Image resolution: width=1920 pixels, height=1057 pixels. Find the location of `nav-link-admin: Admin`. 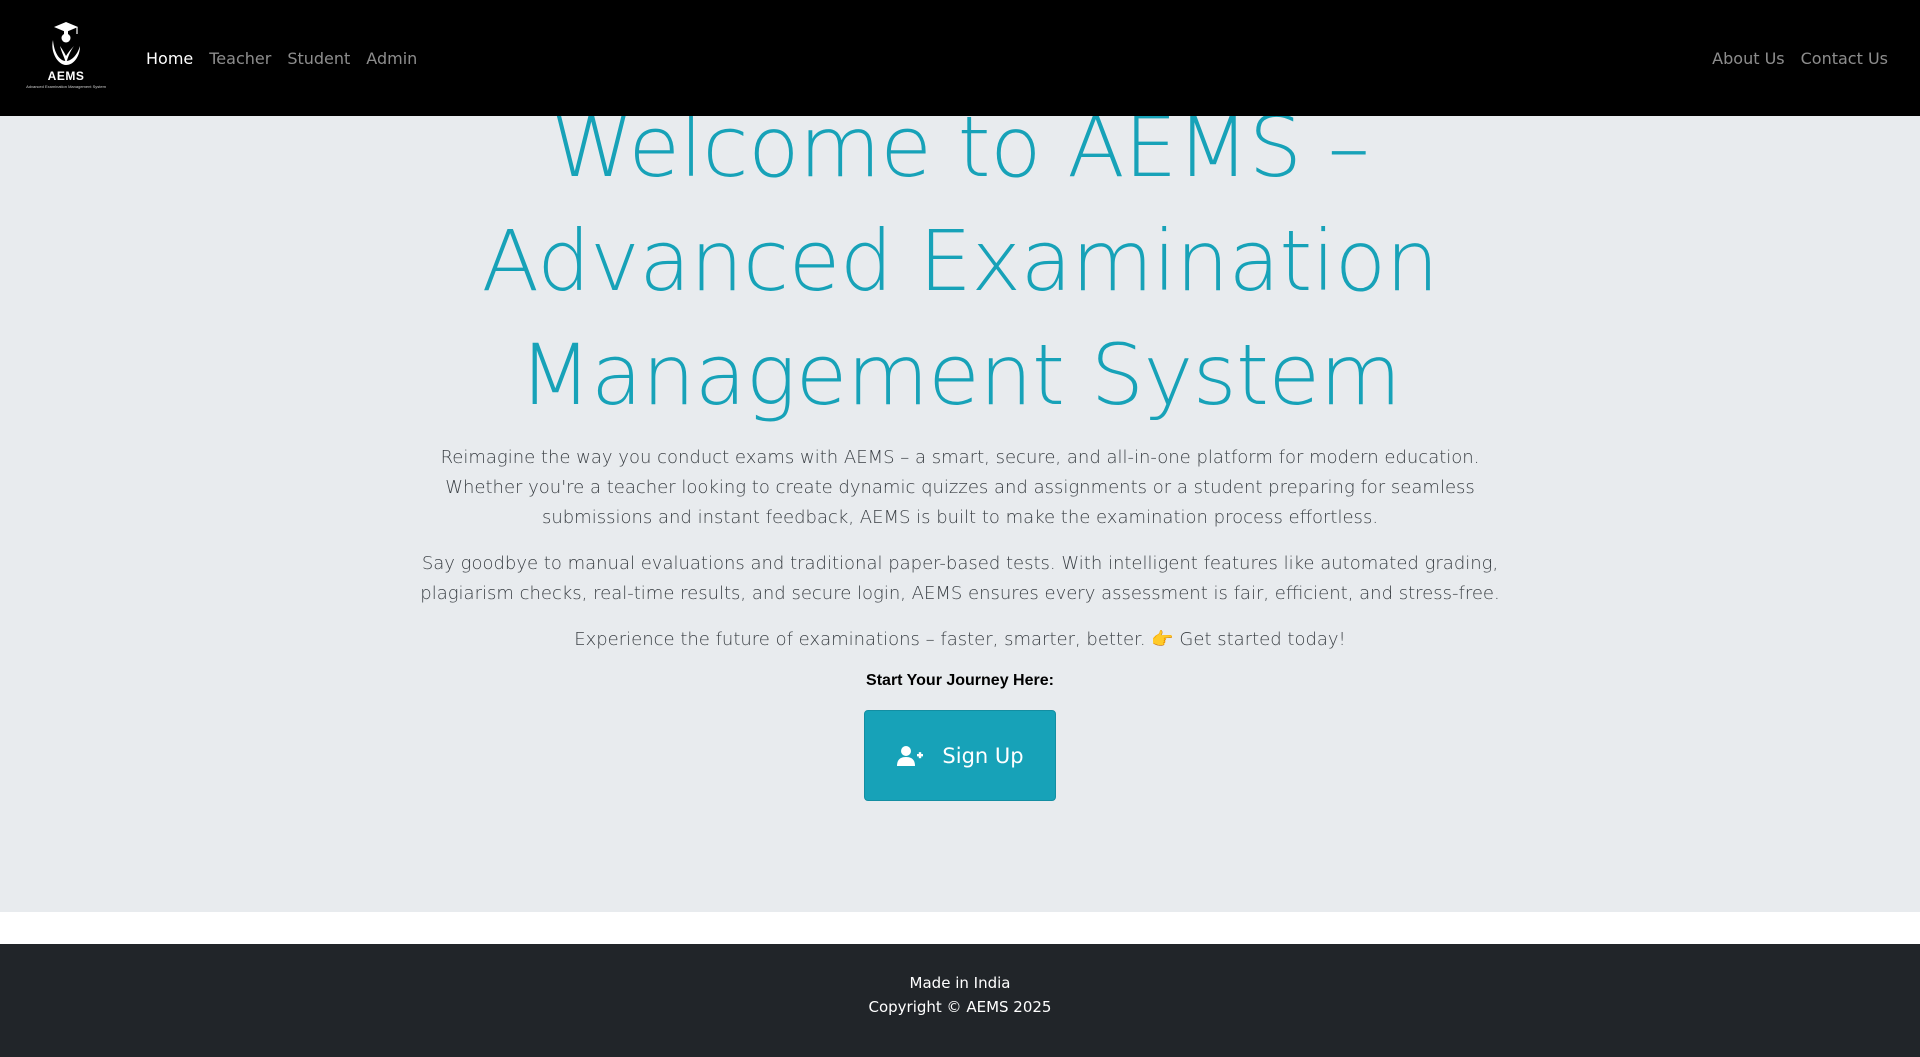

nav-link-admin: Admin is located at coordinates (391, 58).